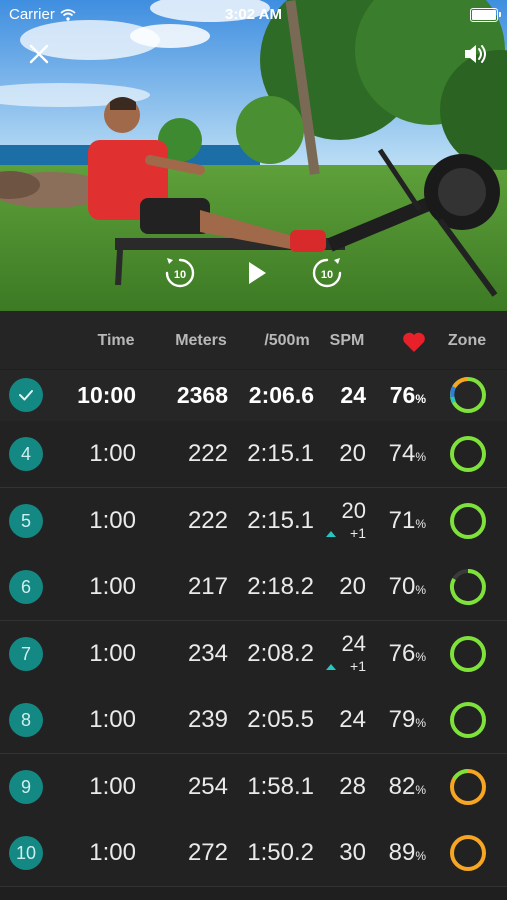  I want to click on header-spm: SPM, so click(347, 340).